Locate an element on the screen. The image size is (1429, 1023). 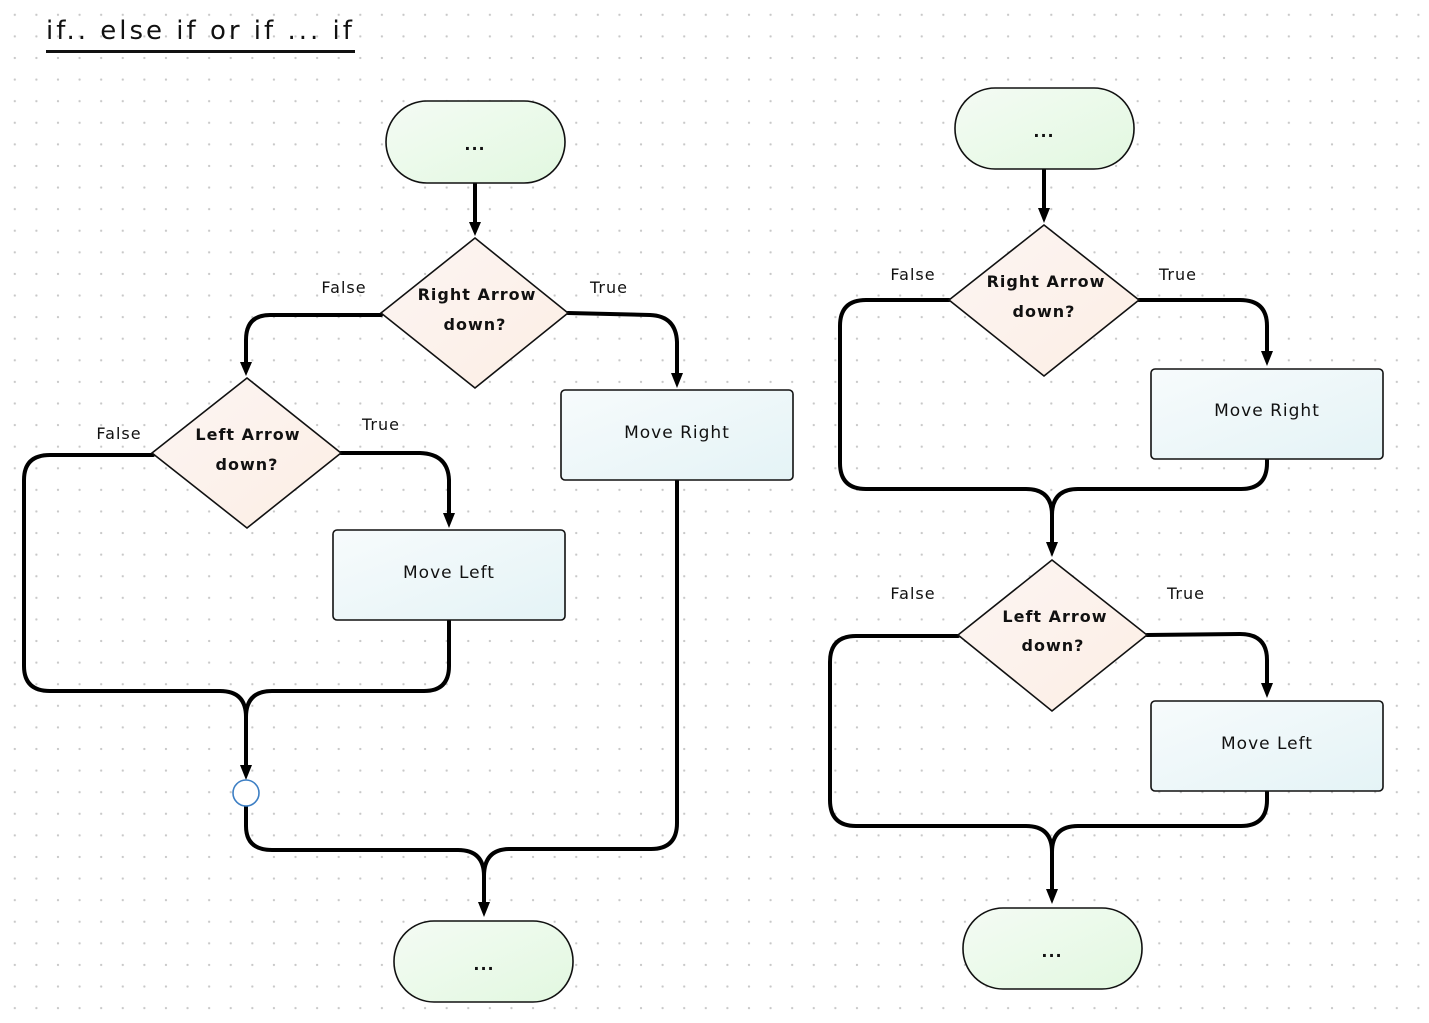
merge-junction is located at coordinates (246, 793).